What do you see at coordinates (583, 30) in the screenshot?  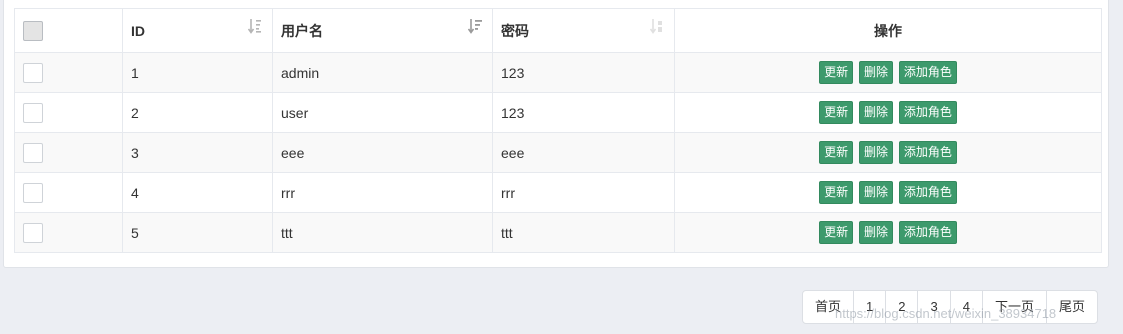 I see `column-header-password: 密码` at bounding box center [583, 30].